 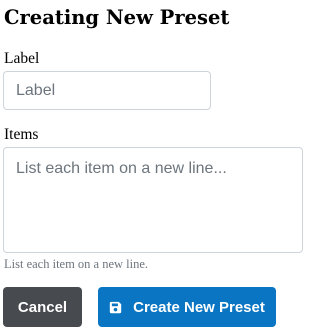 I want to click on create-new-preset-button: Create New Preset, so click(x=187, y=307).